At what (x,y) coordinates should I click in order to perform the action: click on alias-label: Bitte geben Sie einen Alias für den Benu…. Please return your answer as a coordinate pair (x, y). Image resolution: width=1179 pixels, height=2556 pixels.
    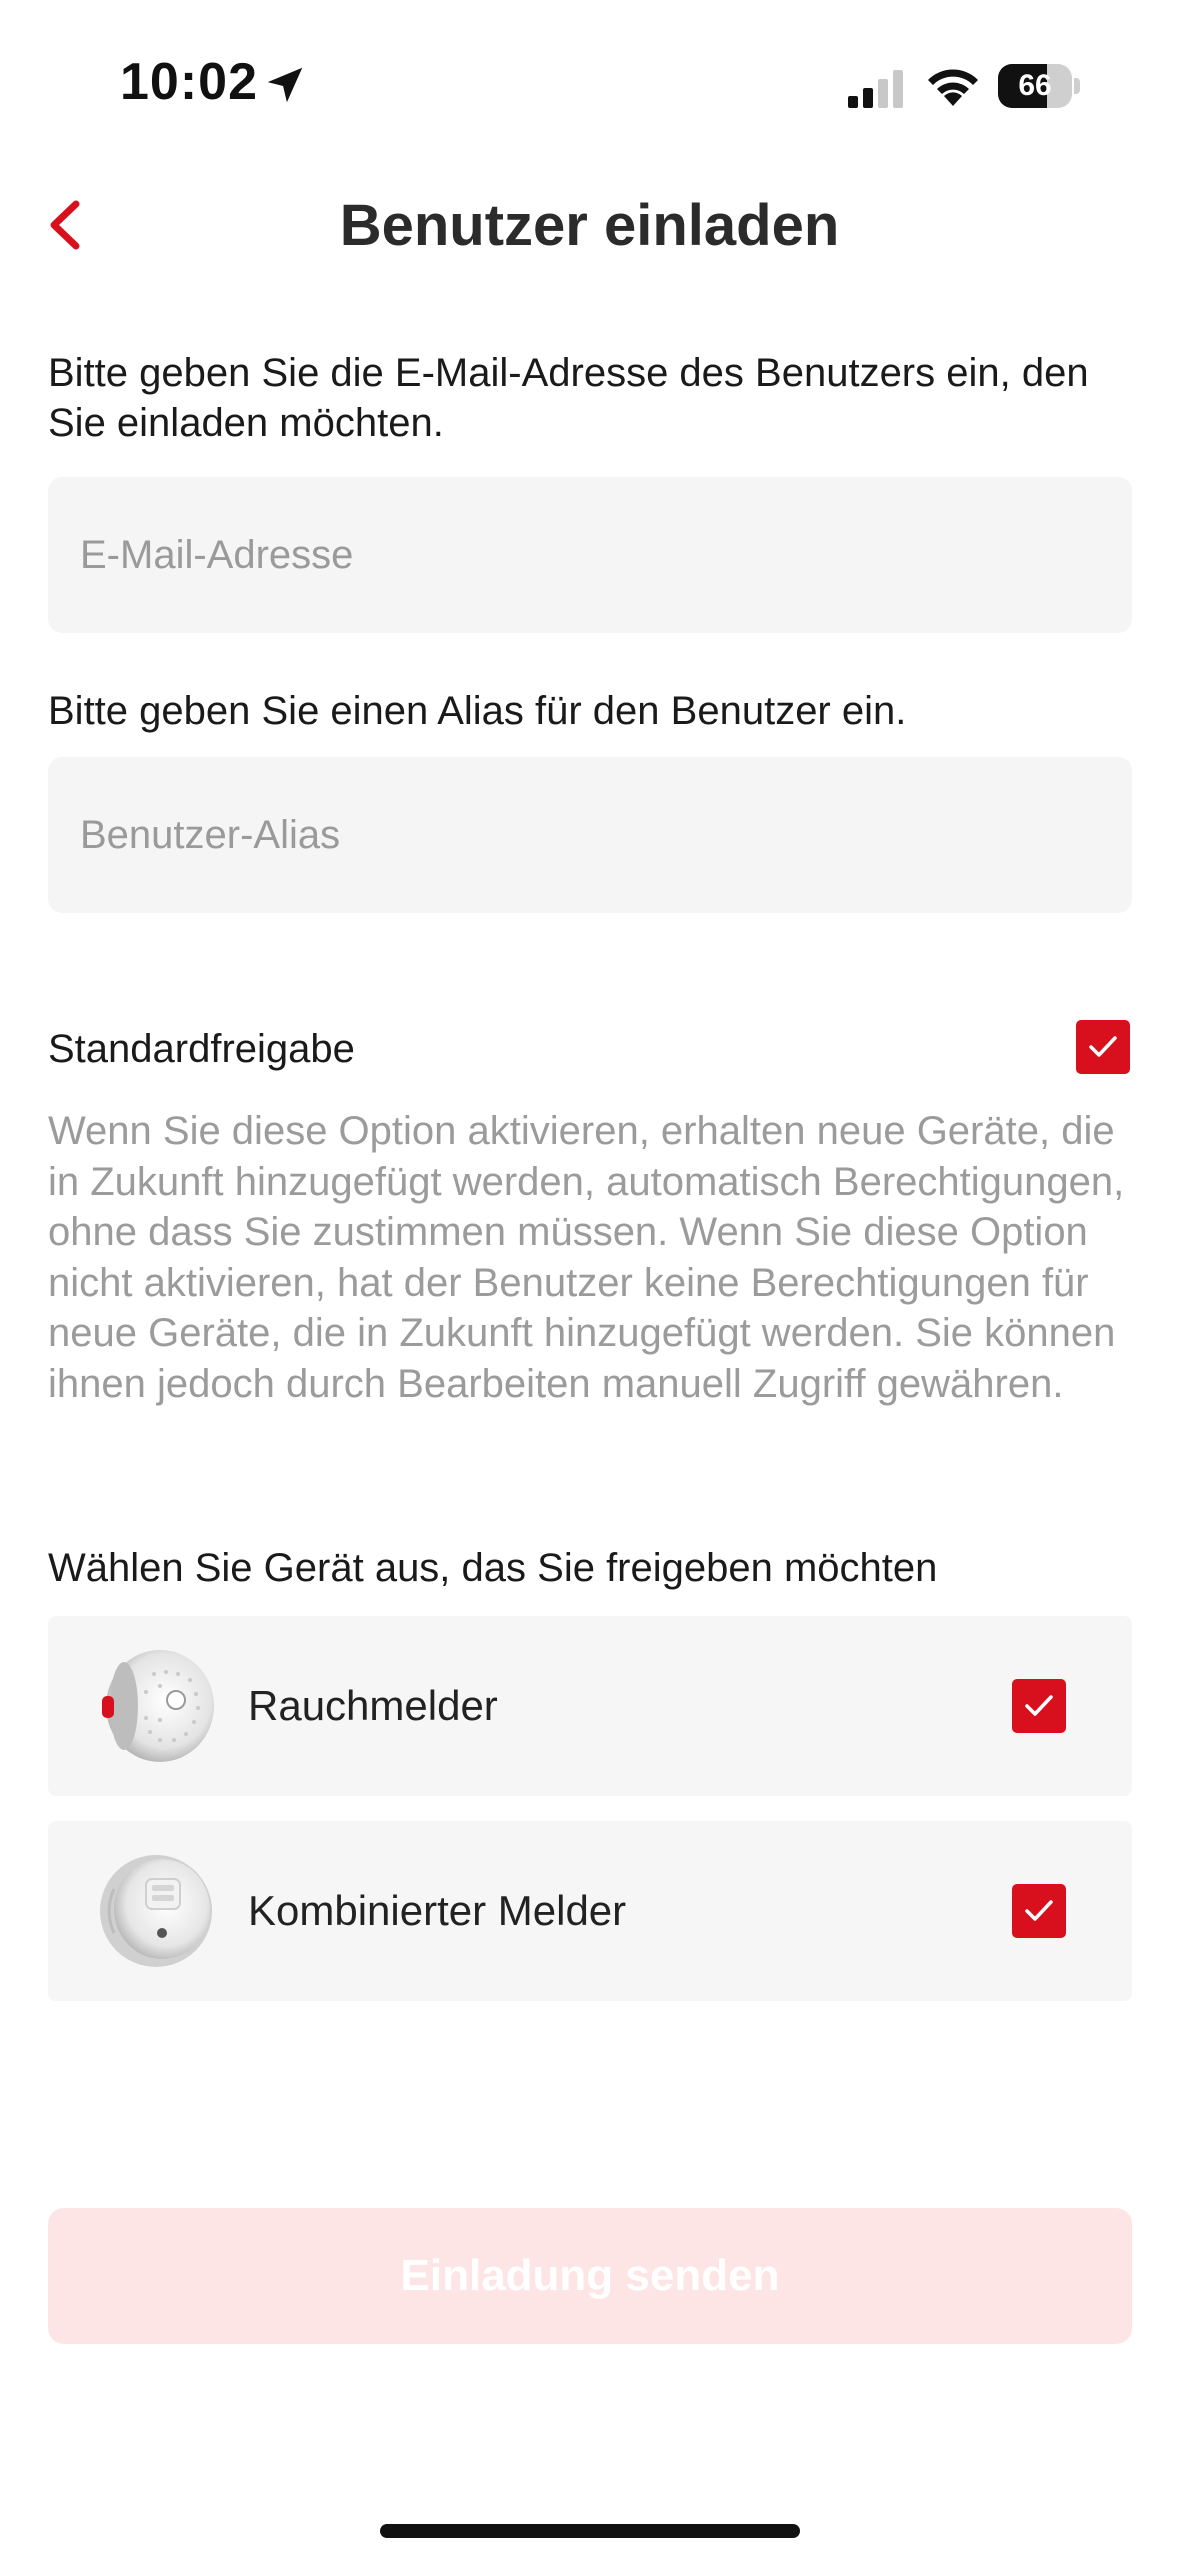
    Looking at the image, I should click on (477, 711).